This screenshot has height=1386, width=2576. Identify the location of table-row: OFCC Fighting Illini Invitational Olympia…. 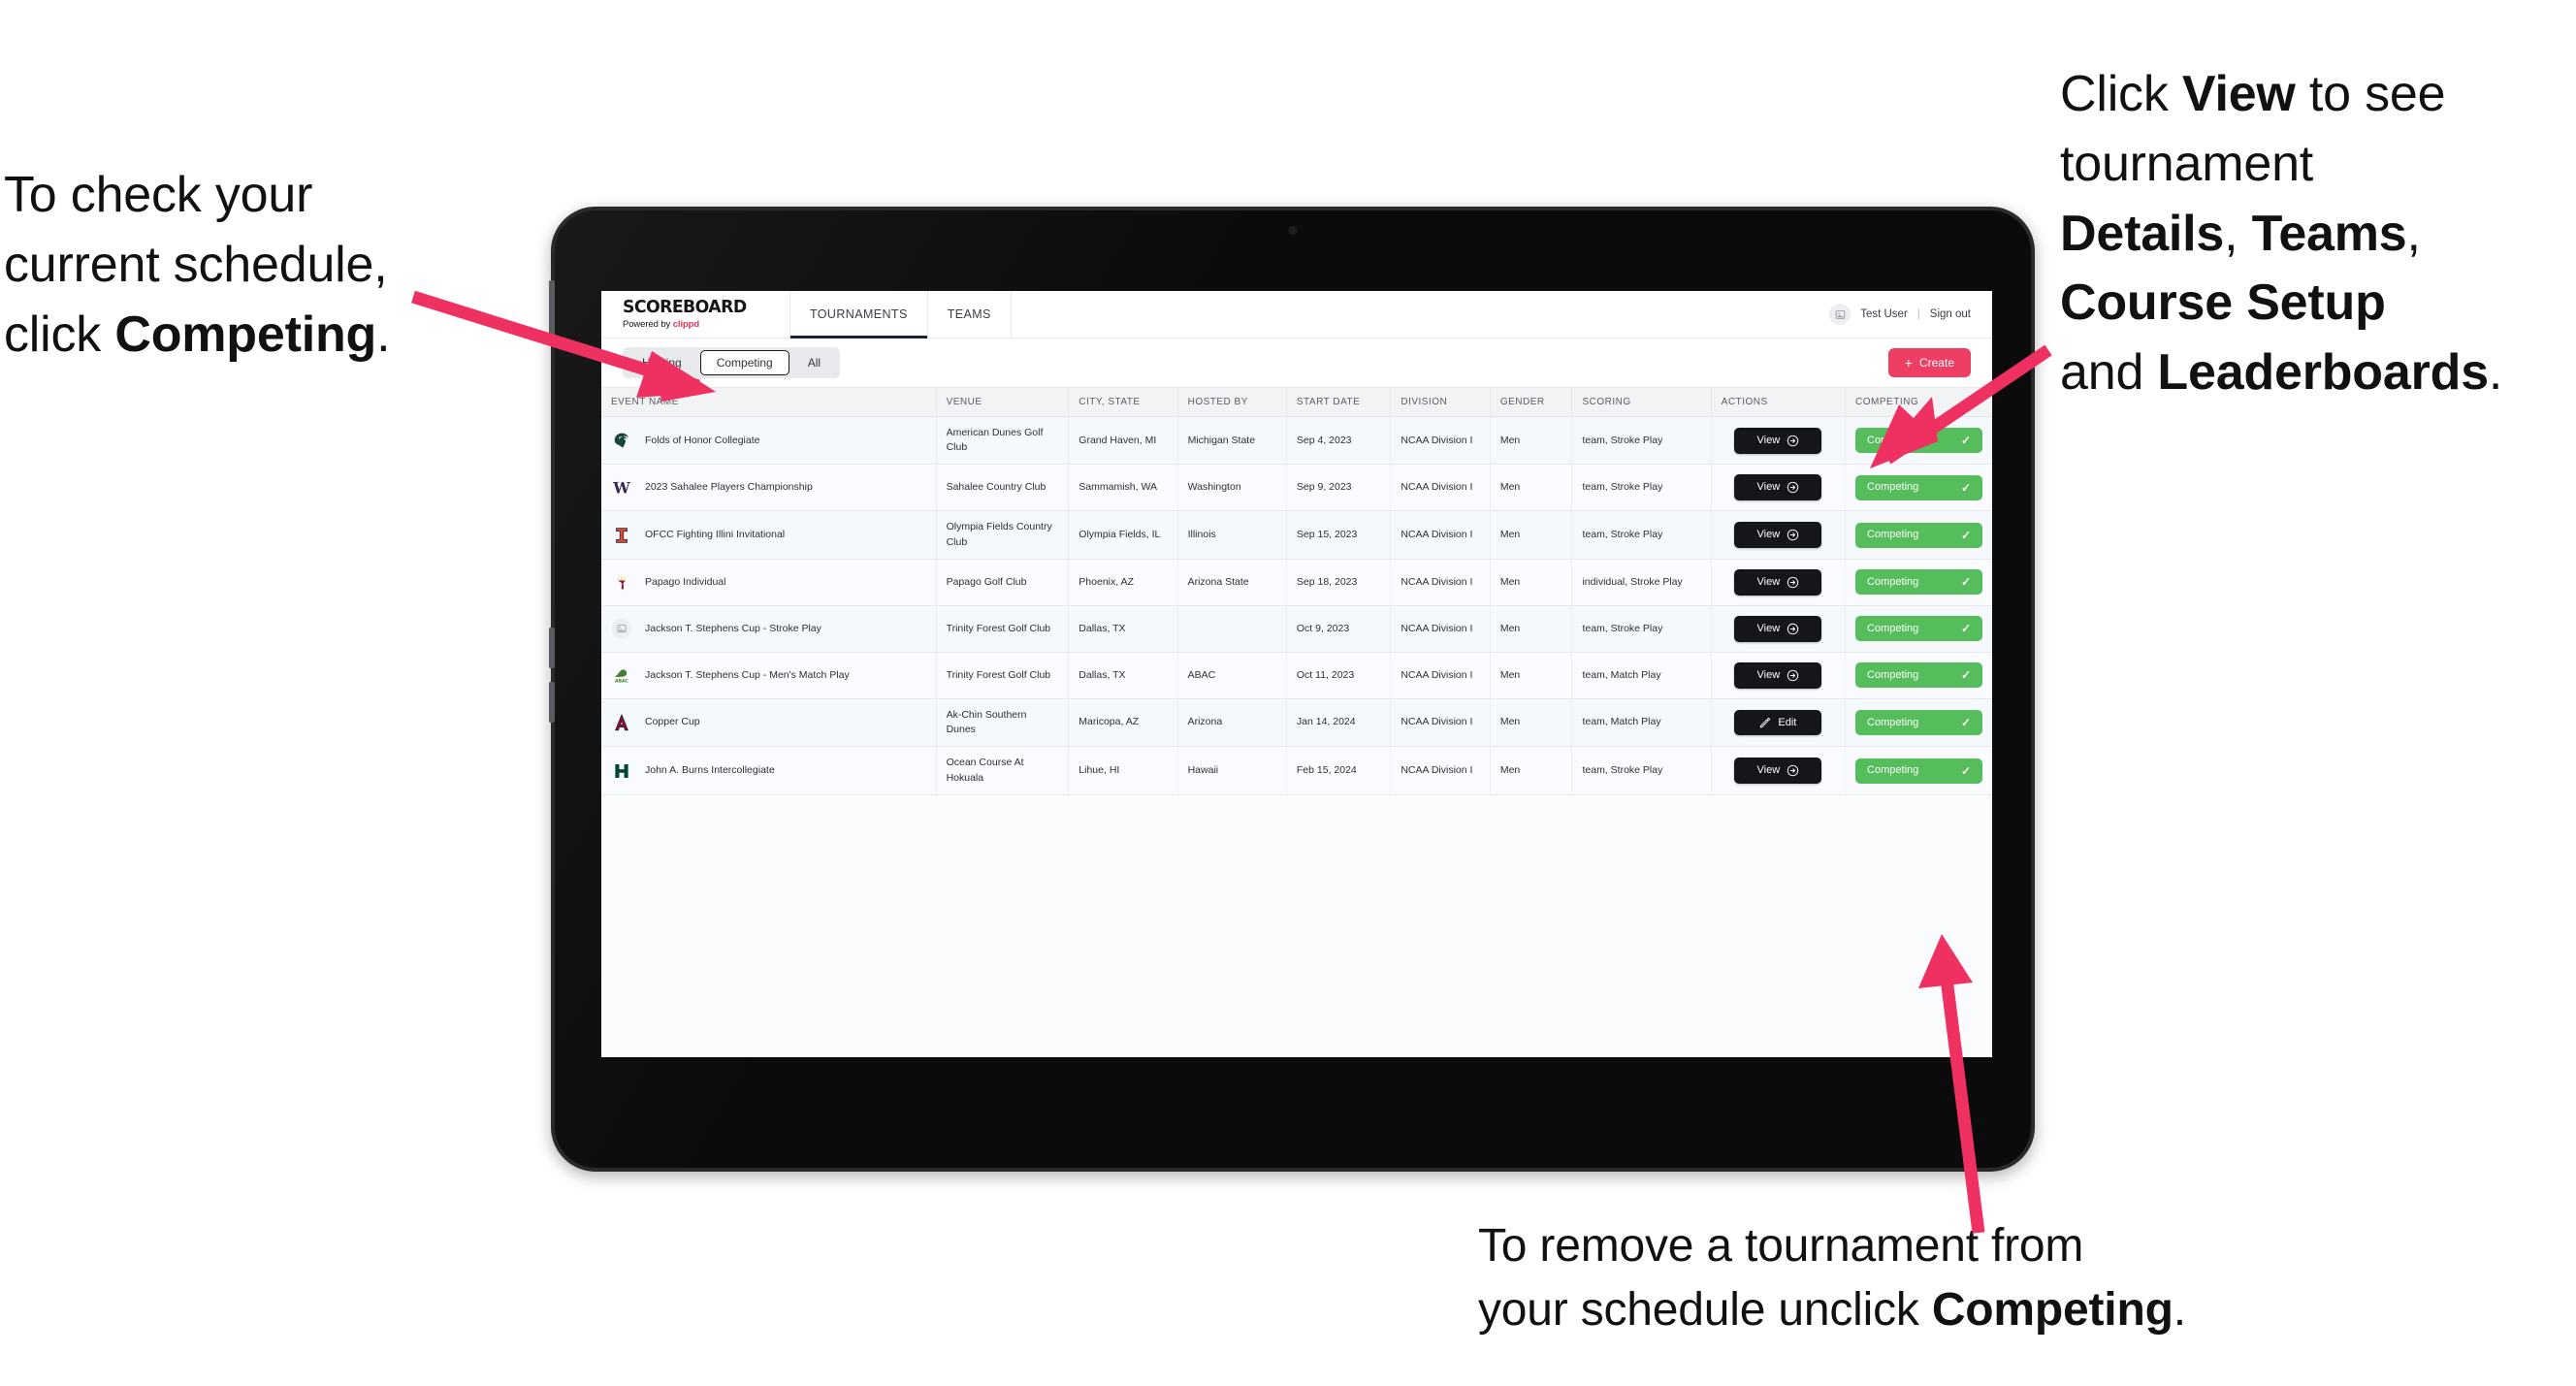
(1296, 535).